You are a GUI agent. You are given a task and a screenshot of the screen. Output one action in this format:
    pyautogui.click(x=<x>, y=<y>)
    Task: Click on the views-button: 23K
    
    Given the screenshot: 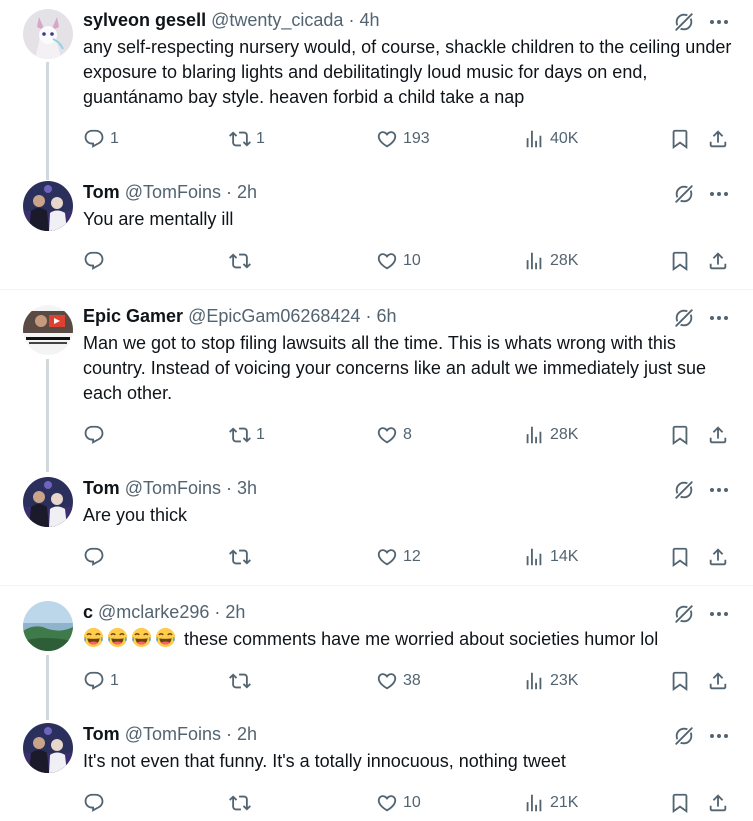 What is the action you would take?
    pyautogui.click(x=550, y=681)
    